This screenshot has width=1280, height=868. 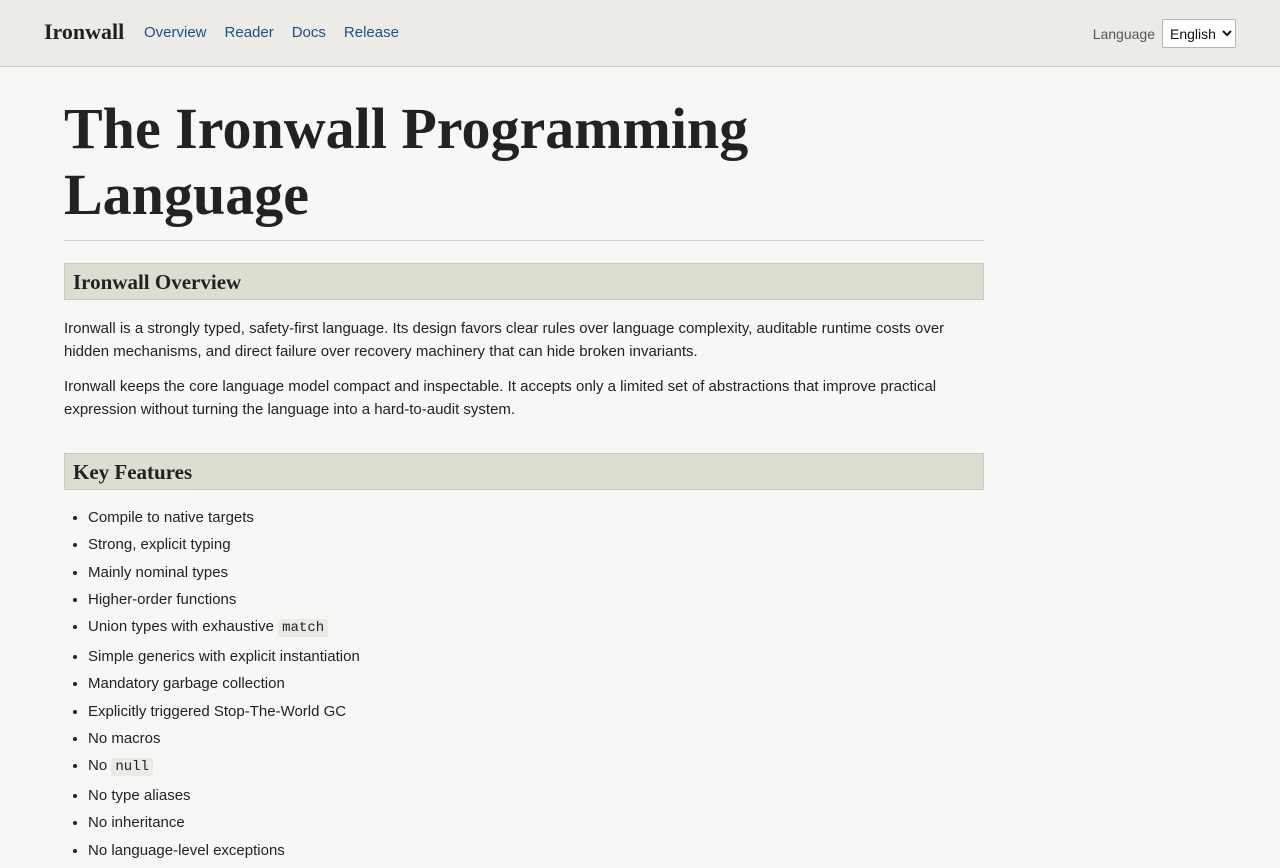 What do you see at coordinates (175, 32) in the screenshot?
I see `nav-overview: Overview` at bounding box center [175, 32].